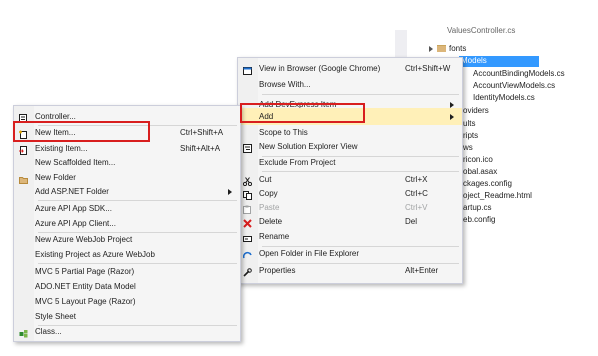 The image size is (598, 356). What do you see at coordinates (127, 254) in the screenshot?
I see `submenu-item-existing-project-as-azure-webjob: Existing Project as Azure WebJob` at bounding box center [127, 254].